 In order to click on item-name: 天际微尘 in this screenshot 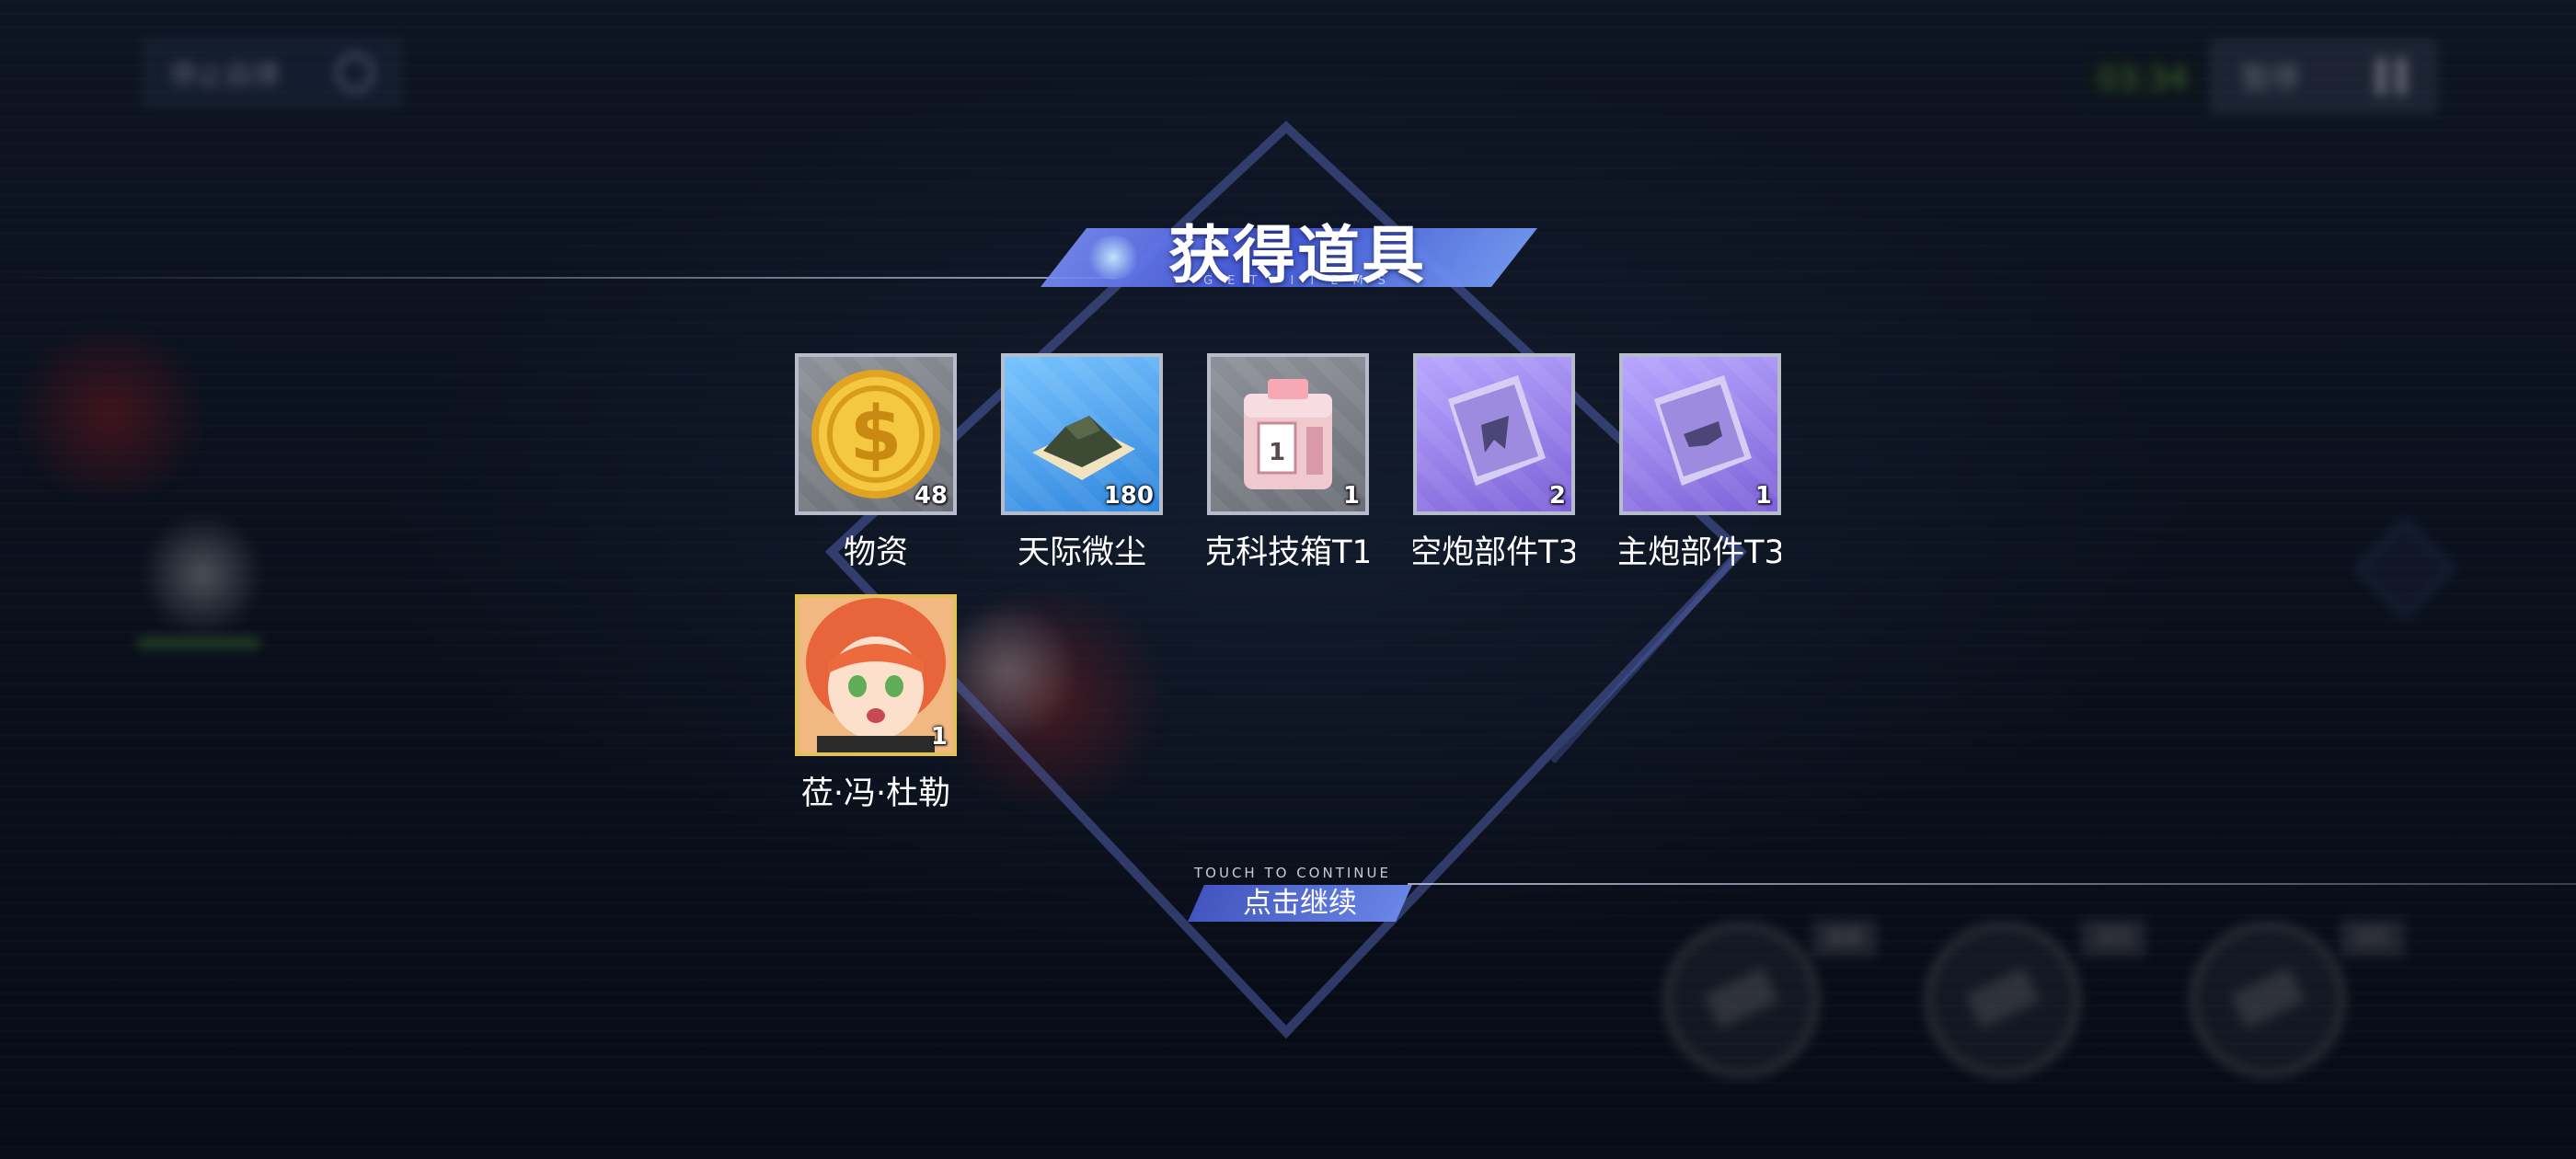, I will do `click(1081, 552)`.